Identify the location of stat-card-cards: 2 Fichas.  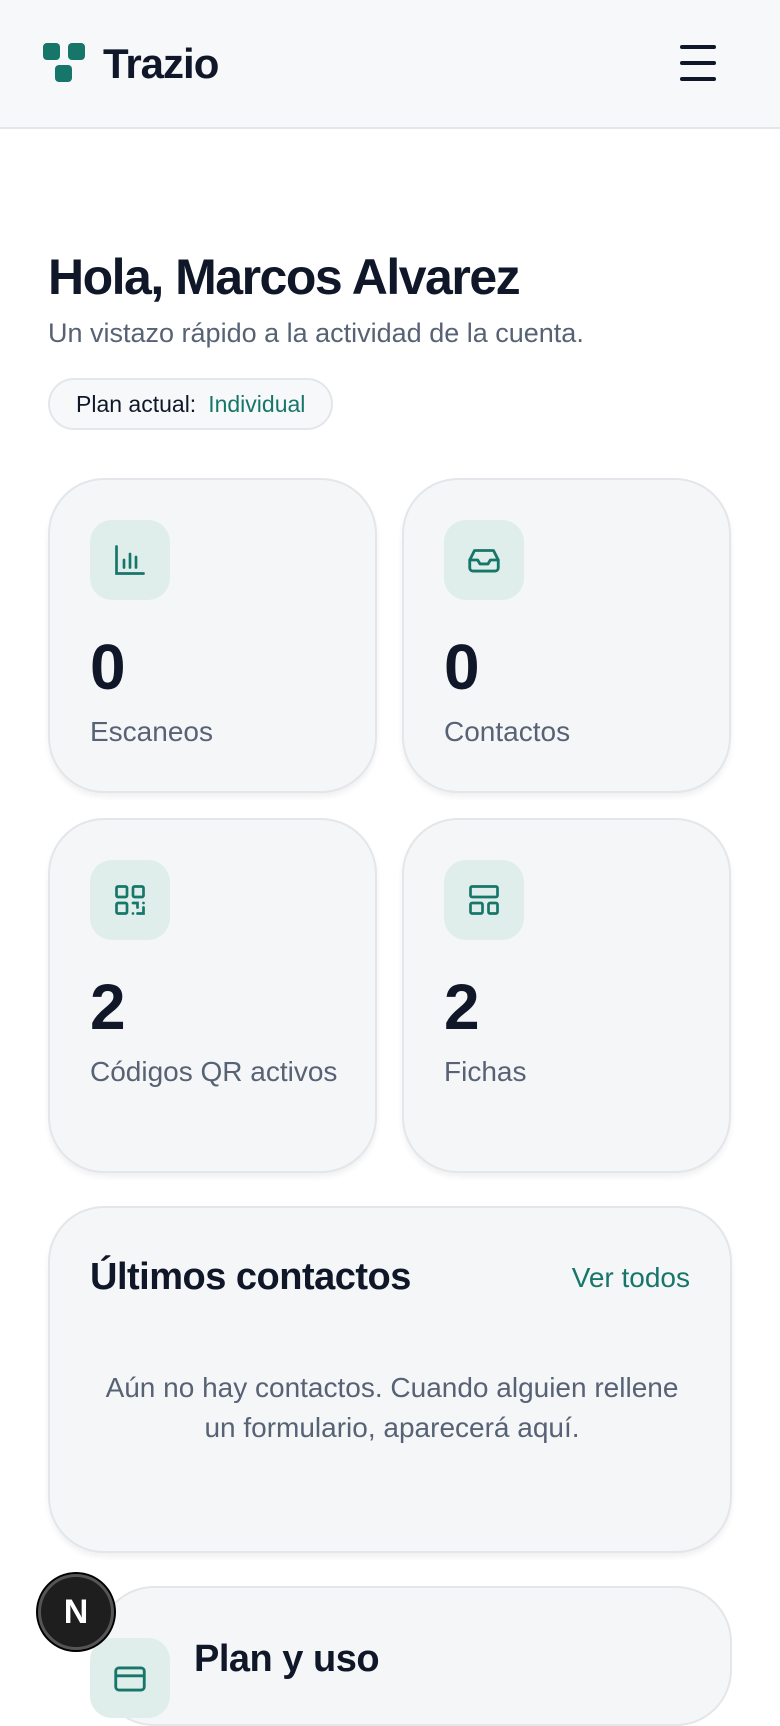
(566, 995).